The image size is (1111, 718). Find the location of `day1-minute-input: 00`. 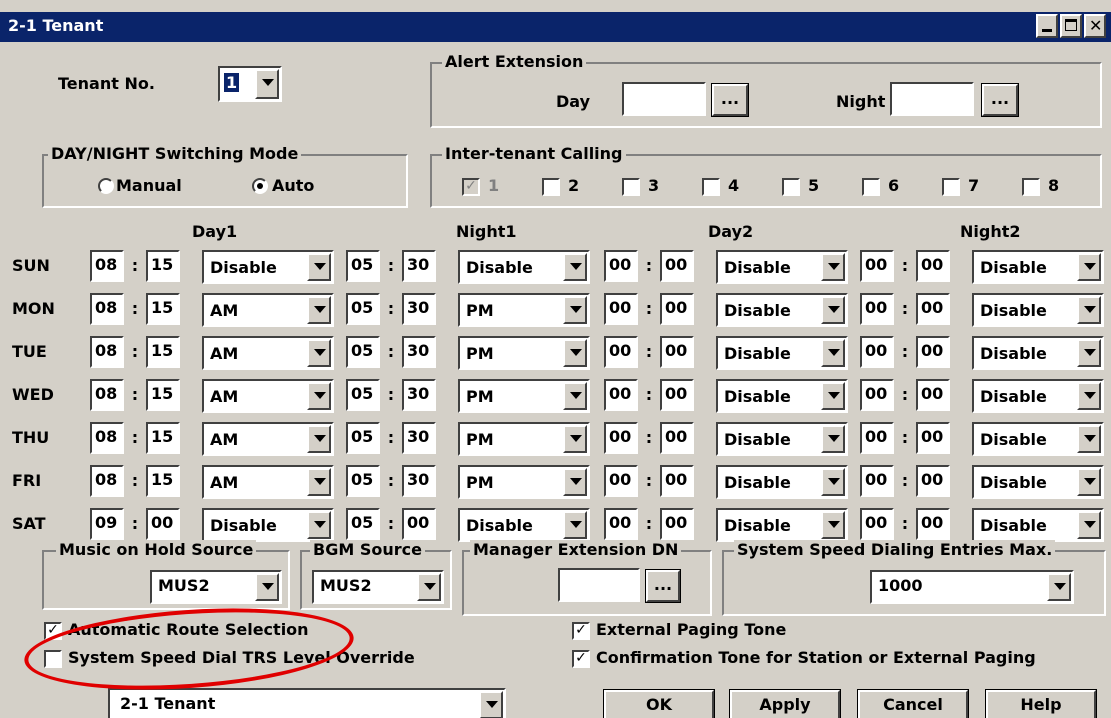

day1-minute-input: 00 is located at coordinates (163, 524).